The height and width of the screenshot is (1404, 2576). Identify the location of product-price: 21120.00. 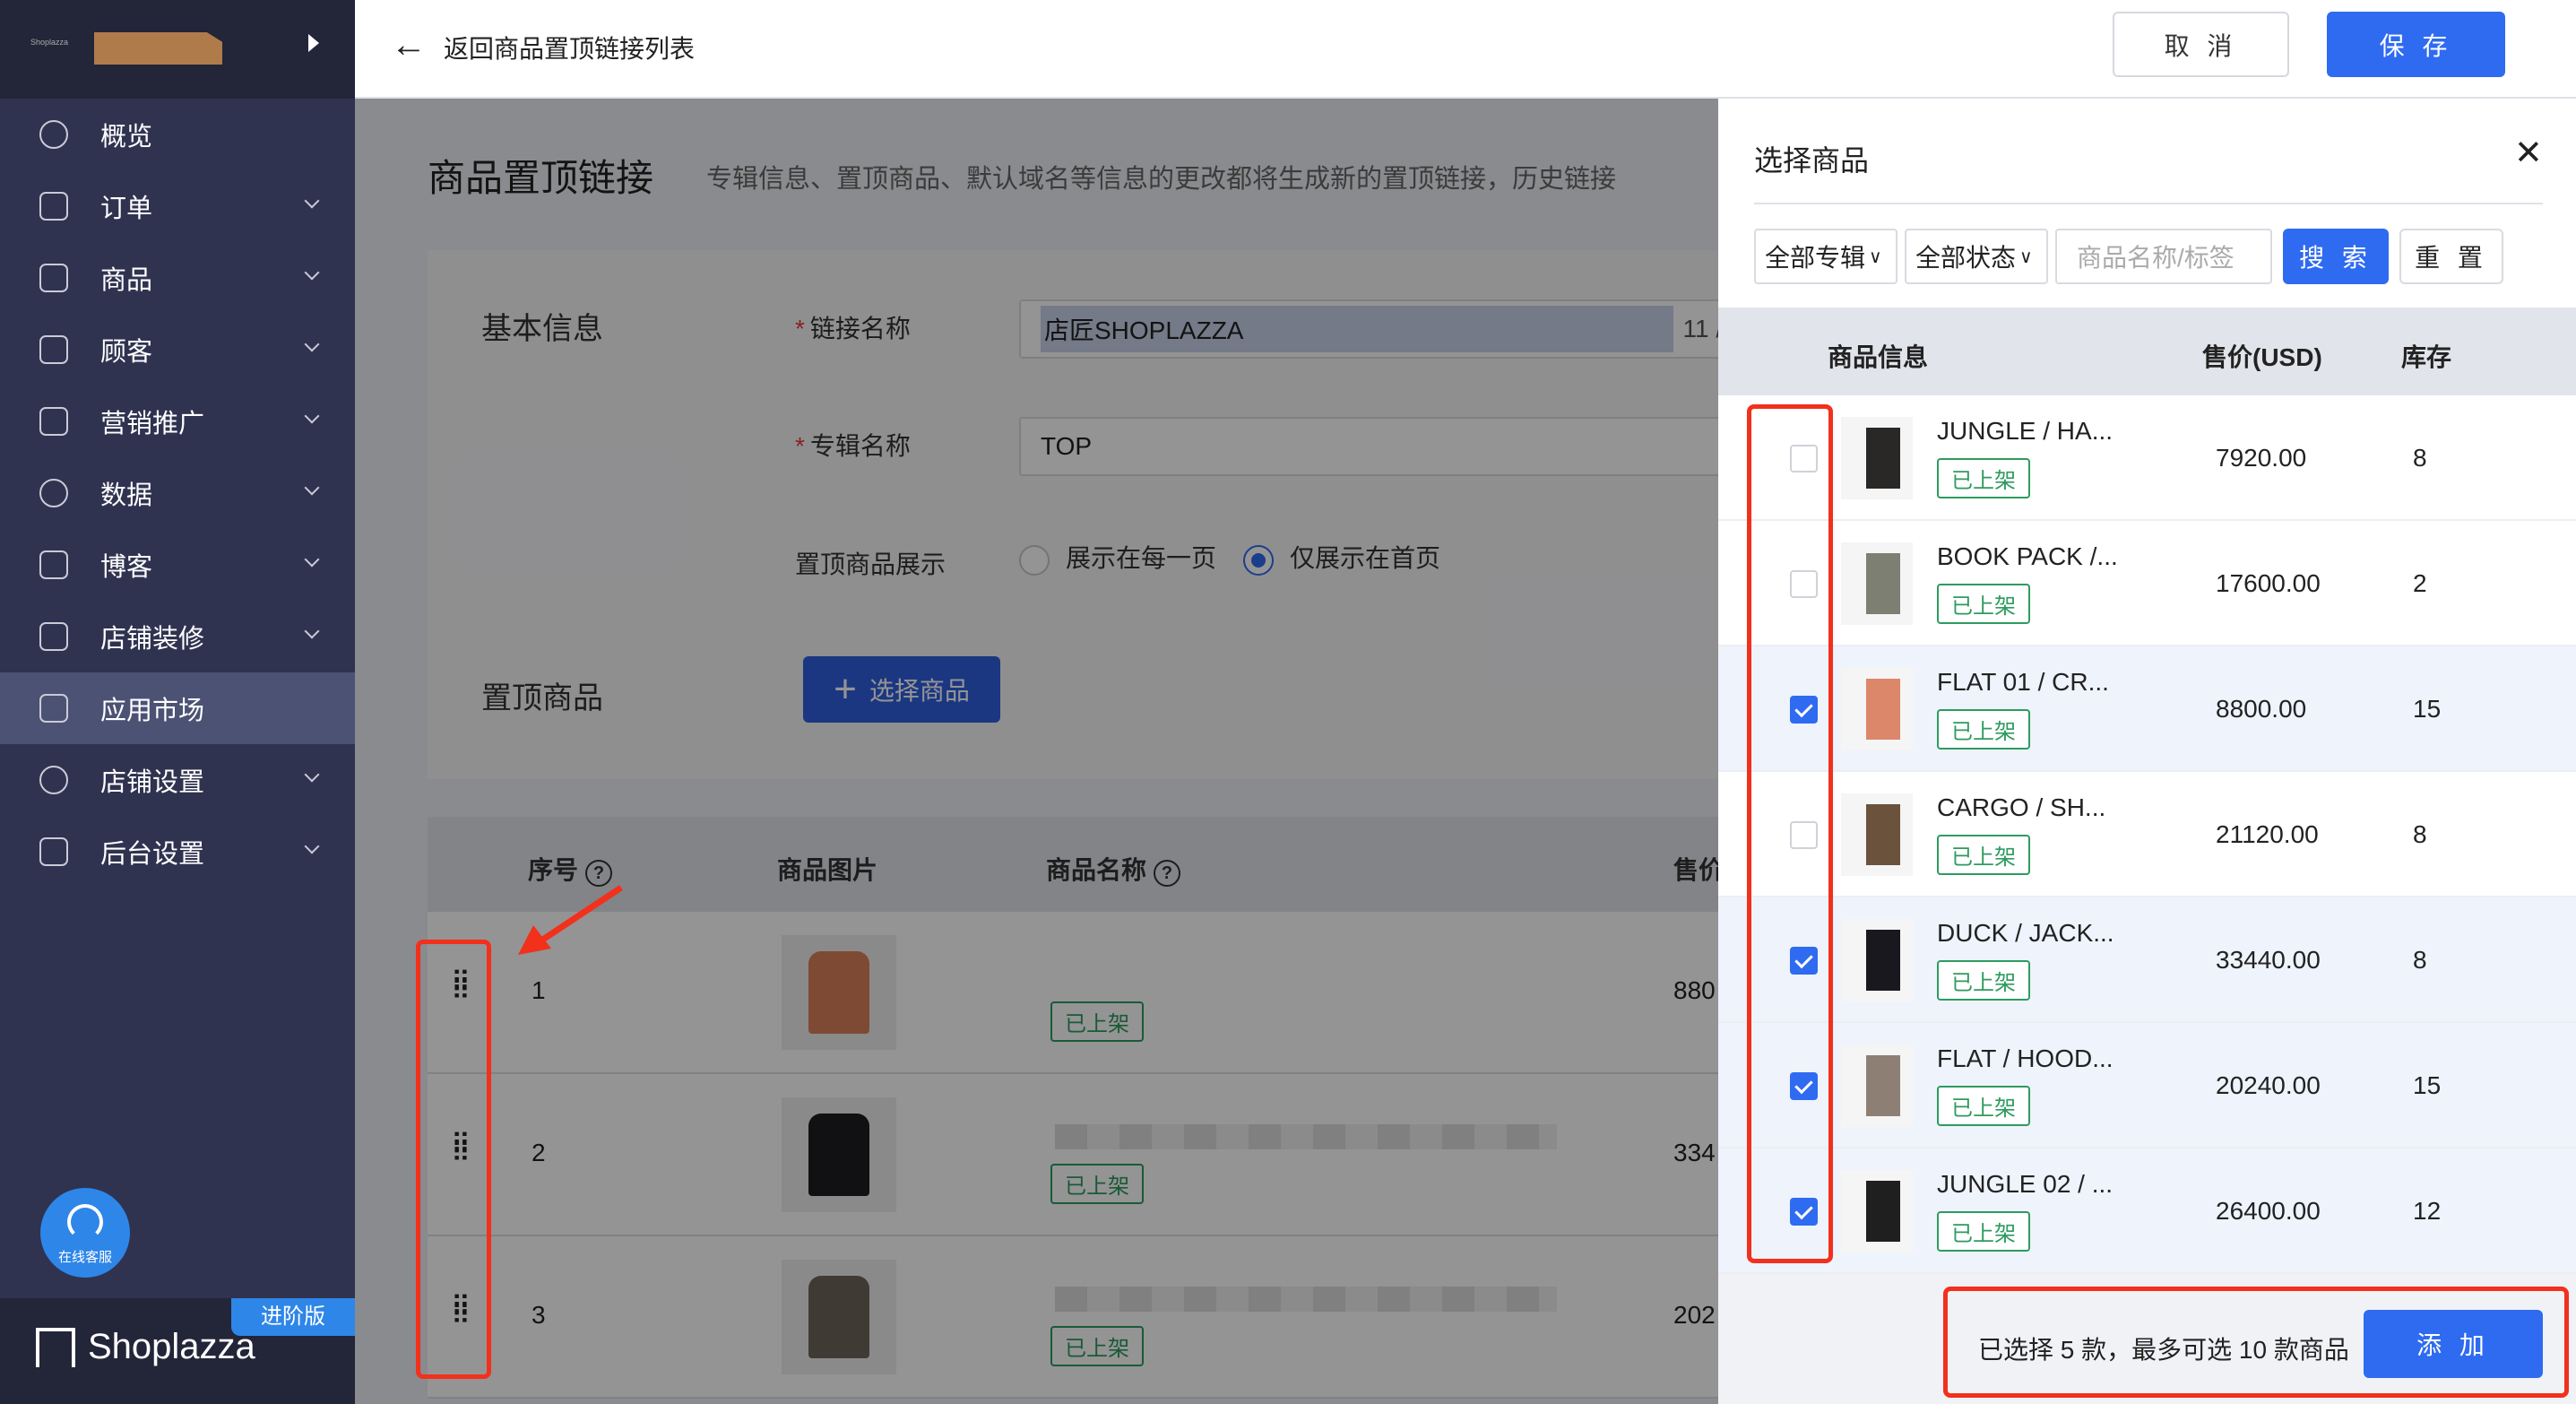
(2267, 834).